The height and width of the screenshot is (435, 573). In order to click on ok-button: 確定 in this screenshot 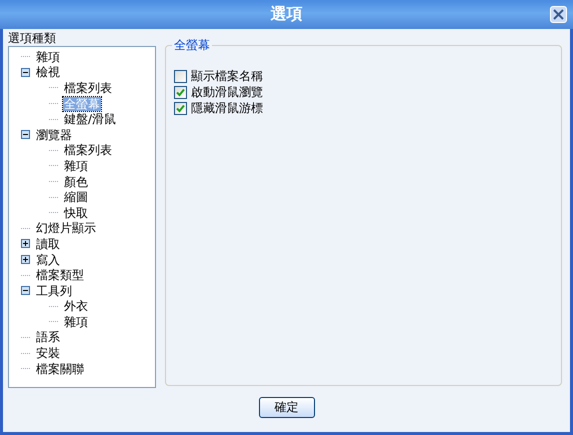, I will do `click(286, 407)`.